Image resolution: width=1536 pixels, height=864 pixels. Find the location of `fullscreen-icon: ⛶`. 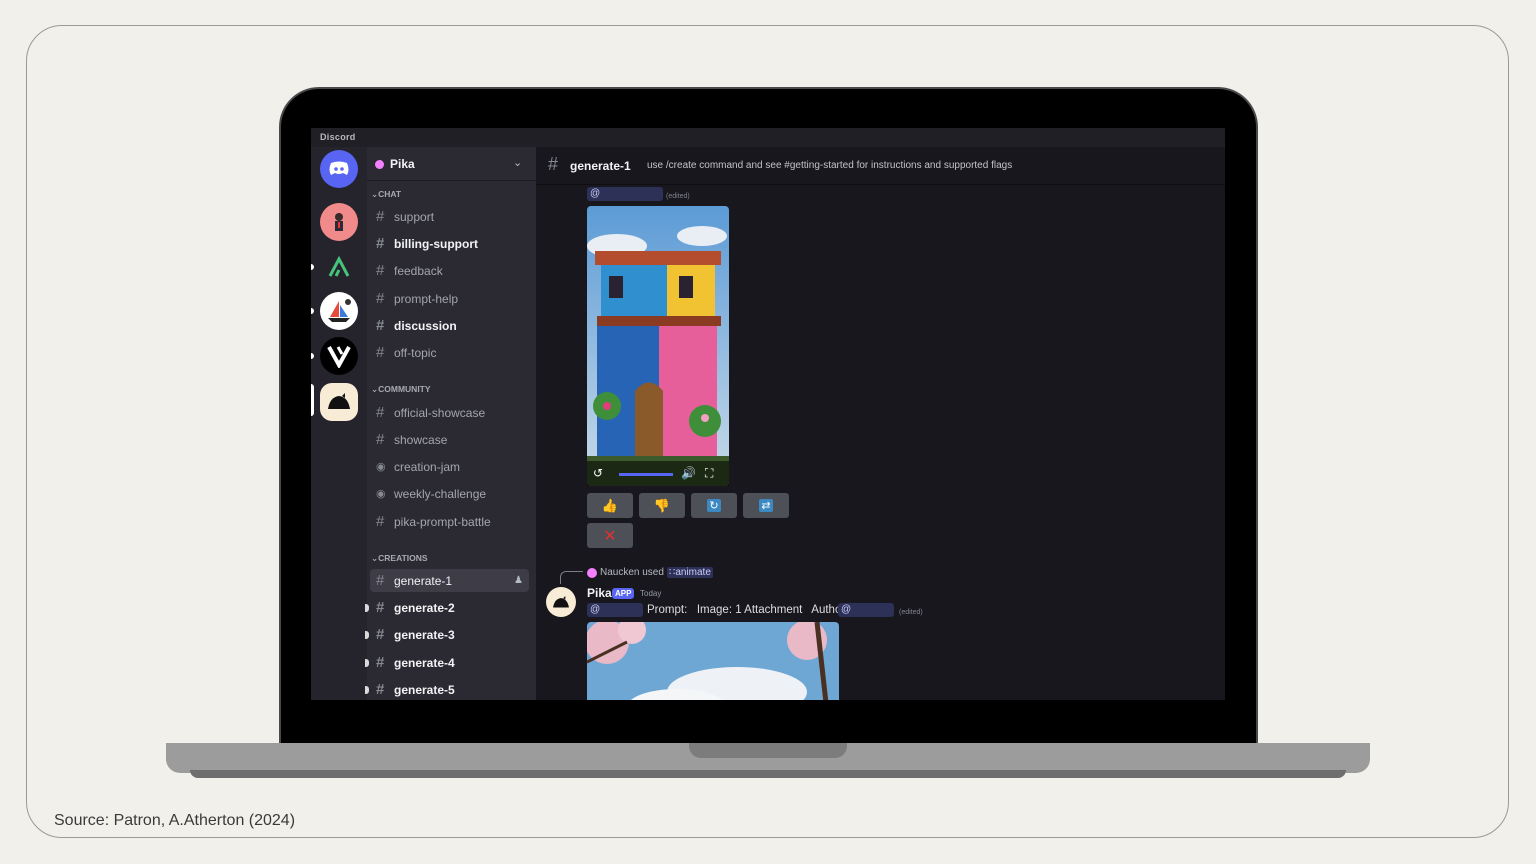

fullscreen-icon: ⛶ is located at coordinates (709, 473).